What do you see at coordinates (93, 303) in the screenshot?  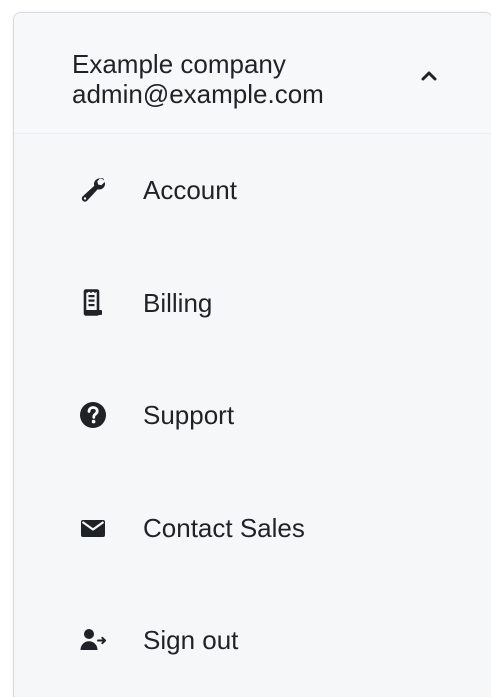 I see `receipt-icon` at bounding box center [93, 303].